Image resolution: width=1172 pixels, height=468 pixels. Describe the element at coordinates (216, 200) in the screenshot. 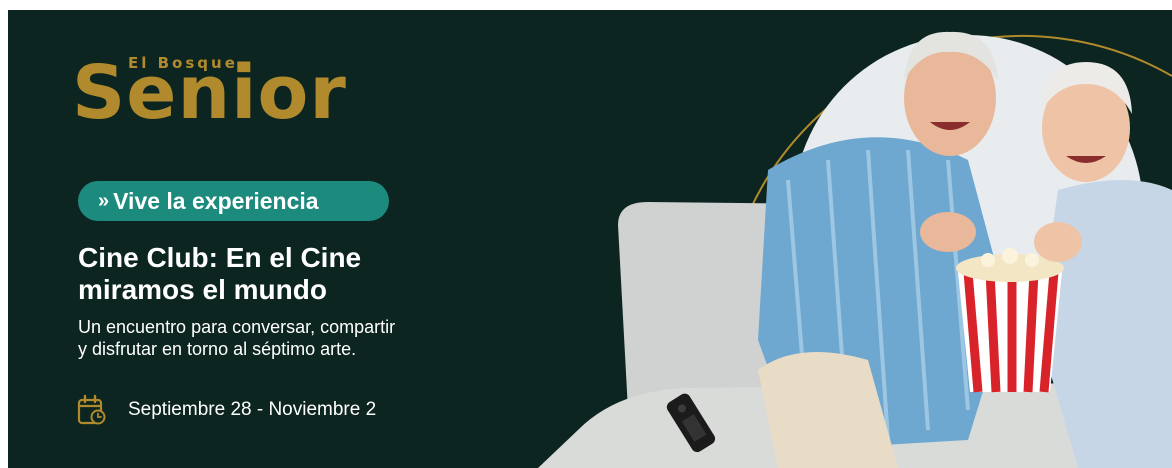

I see `experience-badge-label: Vive la experiencia` at that location.